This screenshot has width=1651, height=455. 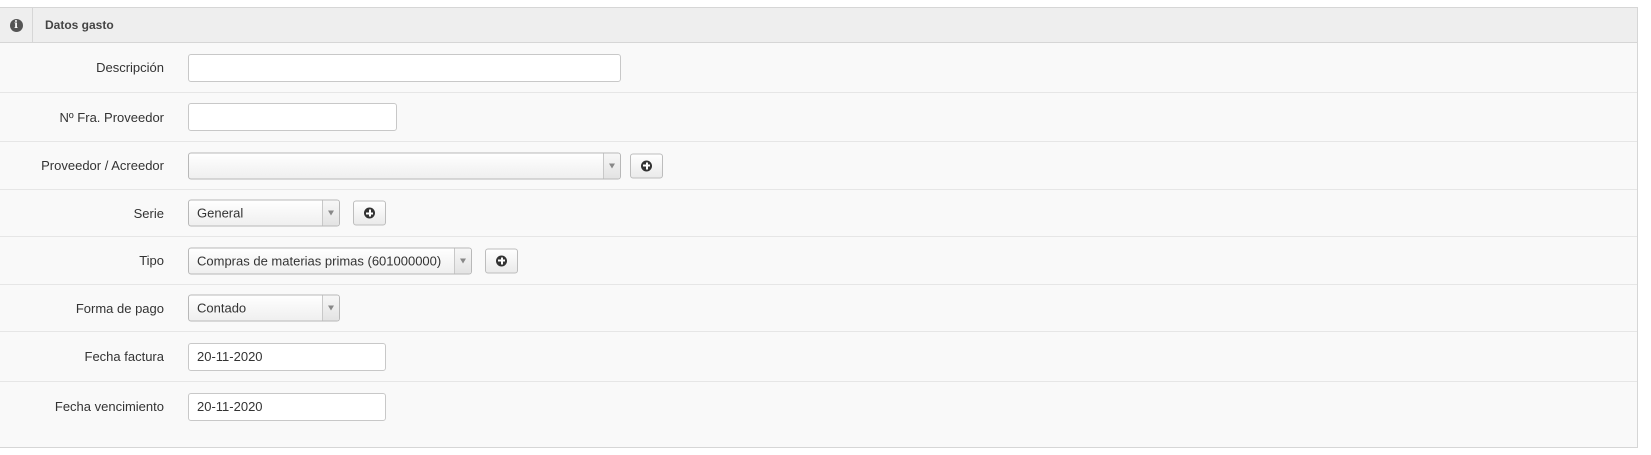 What do you see at coordinates (102, 165) in the screenshot?
I see `proveedor-label: Proveedor / Acreedor` at bounding box center [102, 165].